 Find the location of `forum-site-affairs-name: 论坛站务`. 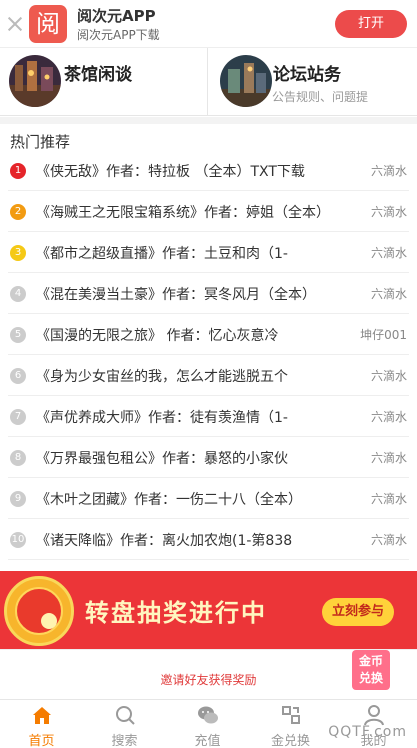

forum-site-affairs-name: 论坛站务 is located at coordinates (307, 75).